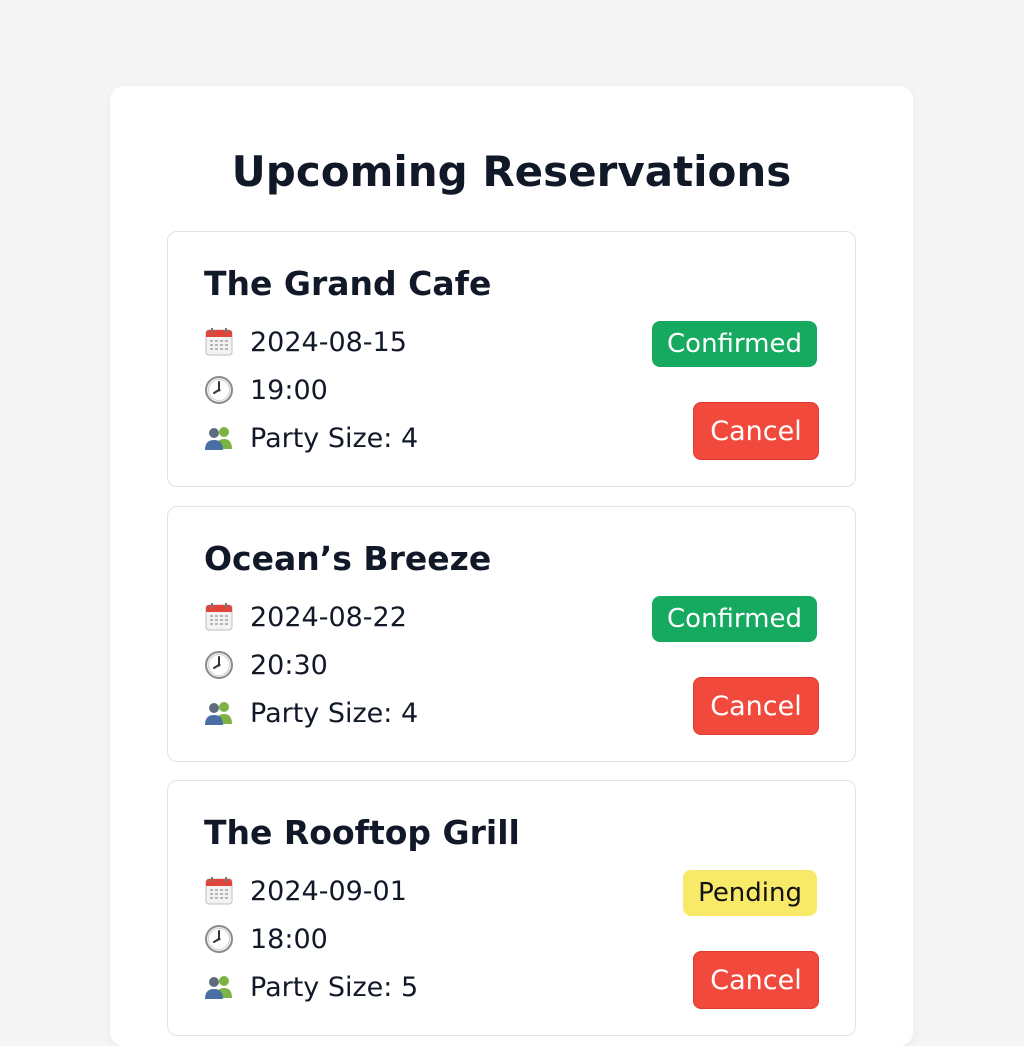 This screenshot has width=1024, height=1046. I want to click on time-row: 20:30, so click(266, 665).